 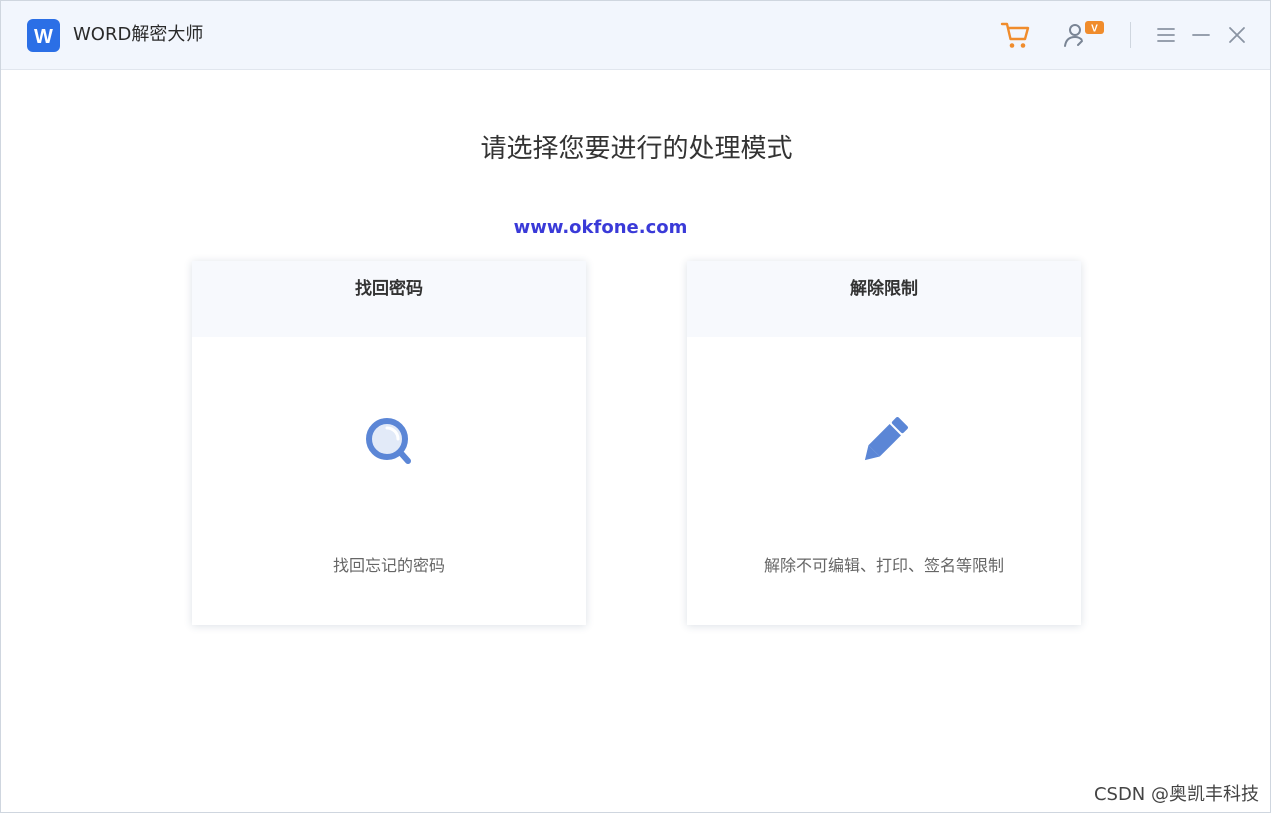 I want to click on titlebar-divider, so click(x=1130, y=35).